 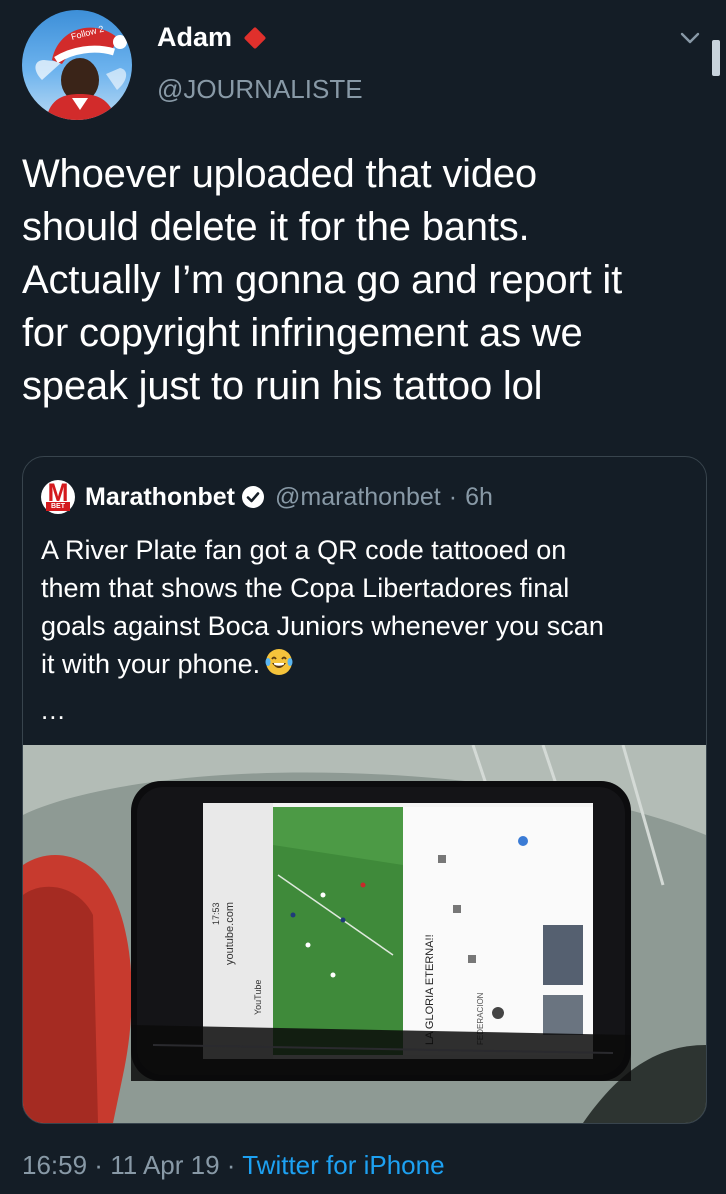 I want to click on avatar: Follow 2, so click(x=77, y=65).